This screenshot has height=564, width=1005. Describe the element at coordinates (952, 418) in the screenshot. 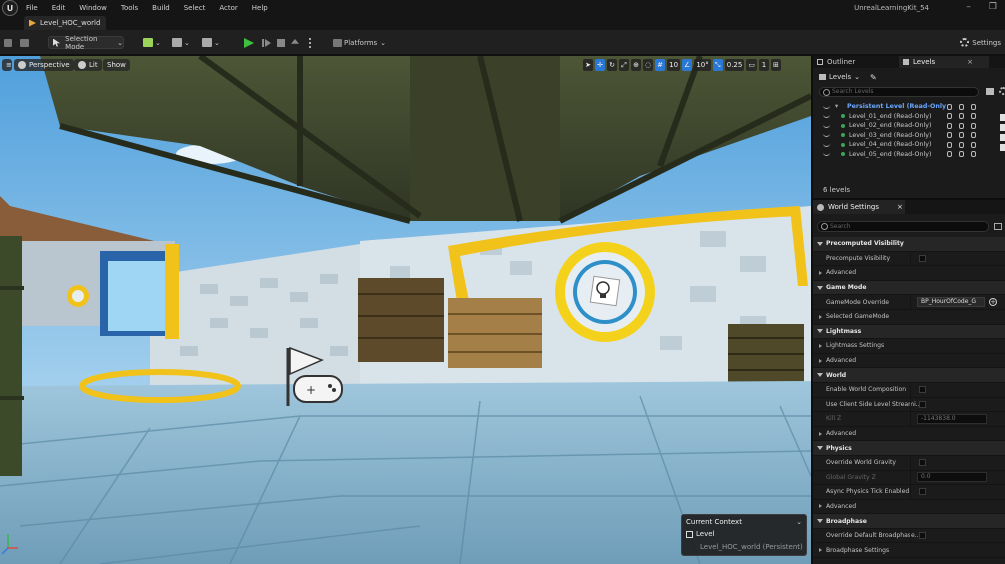

I see `property-value-field: -1143838.0` at that location.